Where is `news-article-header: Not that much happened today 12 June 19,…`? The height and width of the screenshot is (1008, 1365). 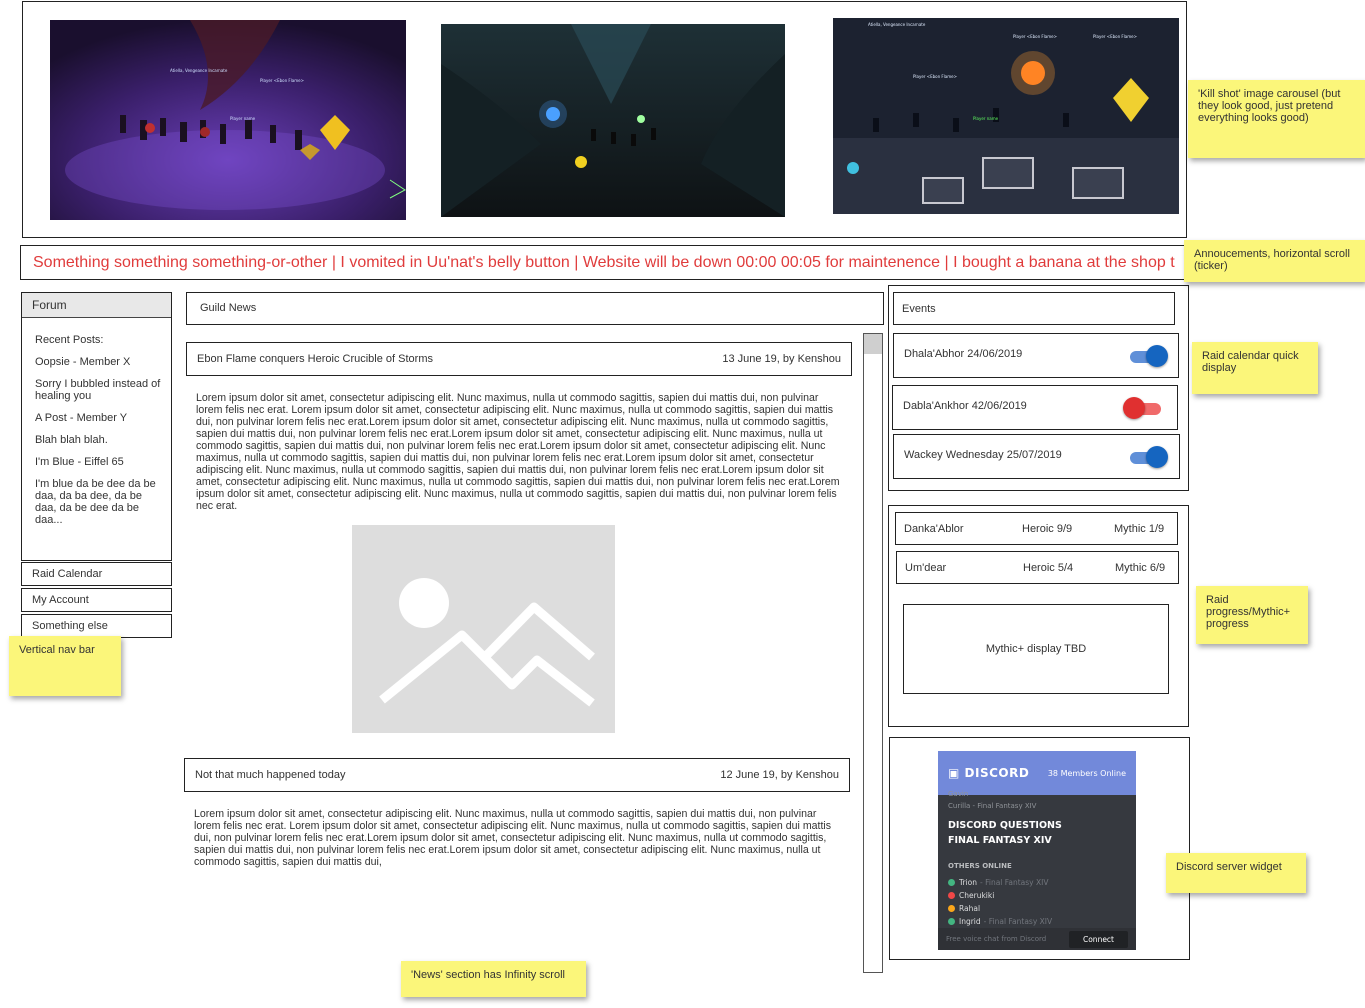
news-article-header: Not that much happened today 12 June 19,… is located at coordinates (517, 775).